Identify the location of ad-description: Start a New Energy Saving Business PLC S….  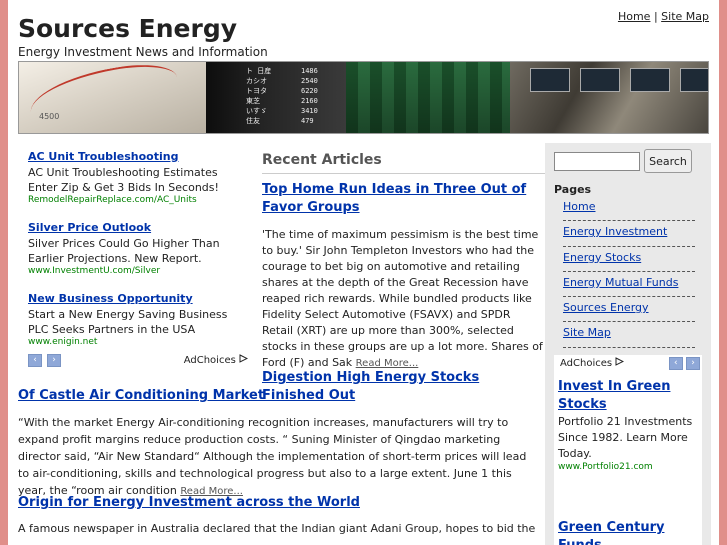
(128, 322).